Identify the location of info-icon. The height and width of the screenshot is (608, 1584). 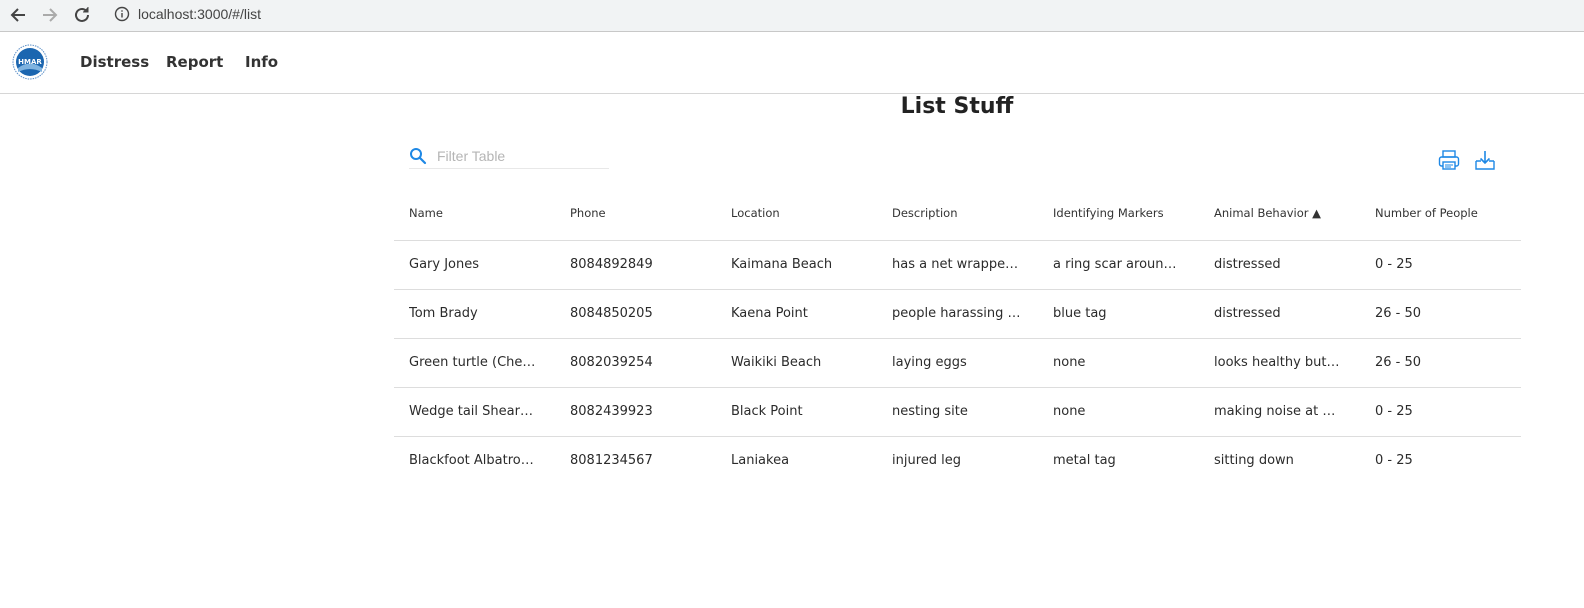
(122, 14).